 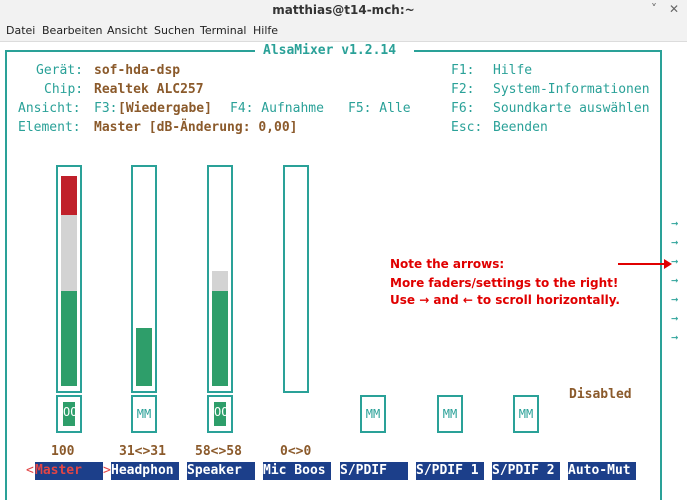 I want to click on value-headphone: 31<>31, so click(x=142, y=451).